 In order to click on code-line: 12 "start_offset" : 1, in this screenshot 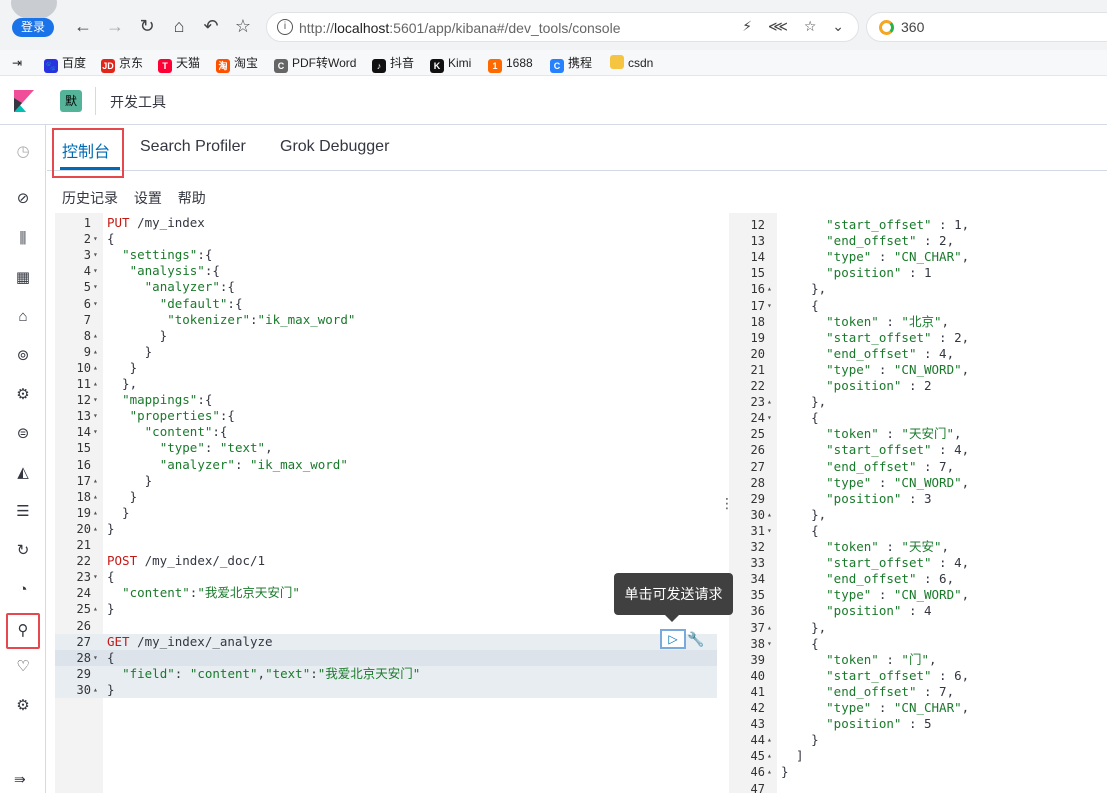, I will do `click(918, 225)`.